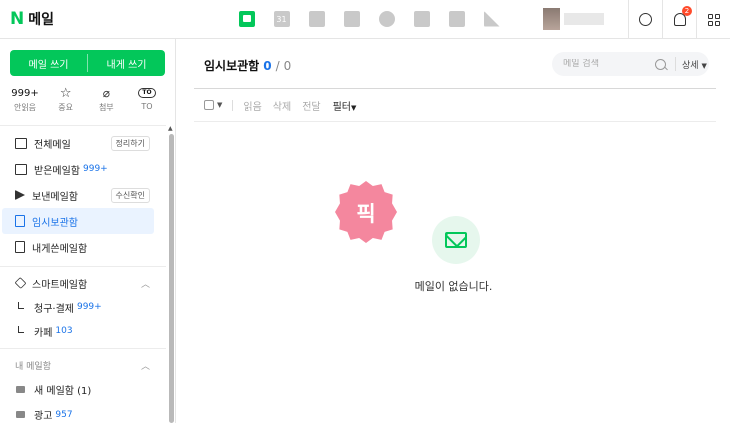 This screenshot has width=730, height=423. Describe the element at coordinates (20, 283) in the screenshot. I see `layers-icon` at that location.